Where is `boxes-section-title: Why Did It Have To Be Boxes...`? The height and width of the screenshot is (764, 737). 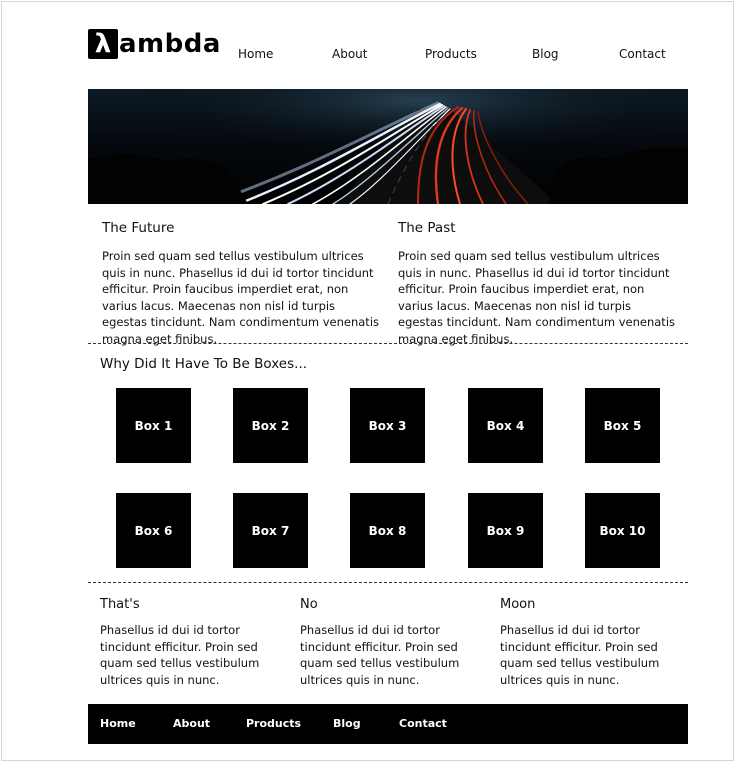 boxes-section-title: Why Did It Have To Be Boxes... is located at coordinates (204, 364).